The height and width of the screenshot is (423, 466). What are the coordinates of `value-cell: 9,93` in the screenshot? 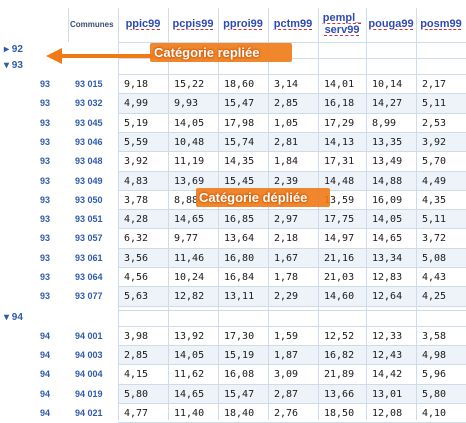 It's located at (186, 104).